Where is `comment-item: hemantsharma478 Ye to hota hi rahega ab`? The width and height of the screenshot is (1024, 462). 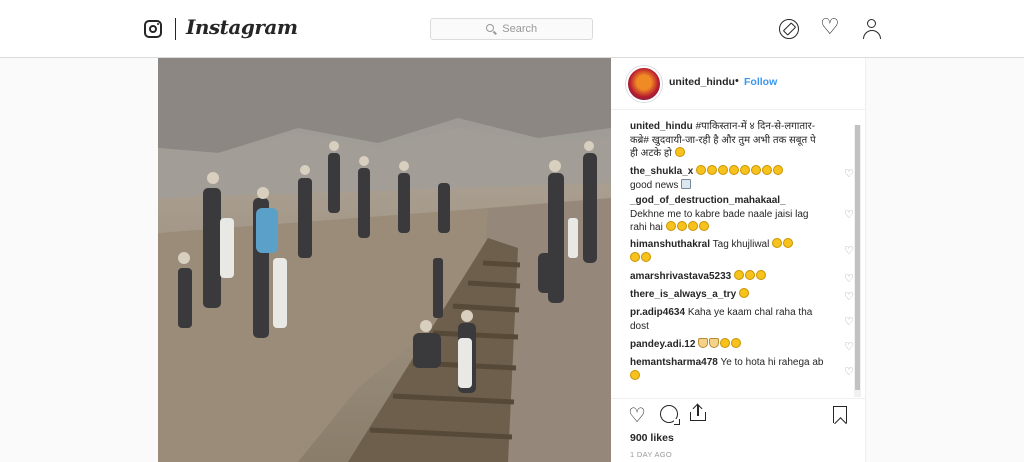 comment-item: hemantsharma478 Ye to hota hi rahega ab is located at coordinates (727, 369).